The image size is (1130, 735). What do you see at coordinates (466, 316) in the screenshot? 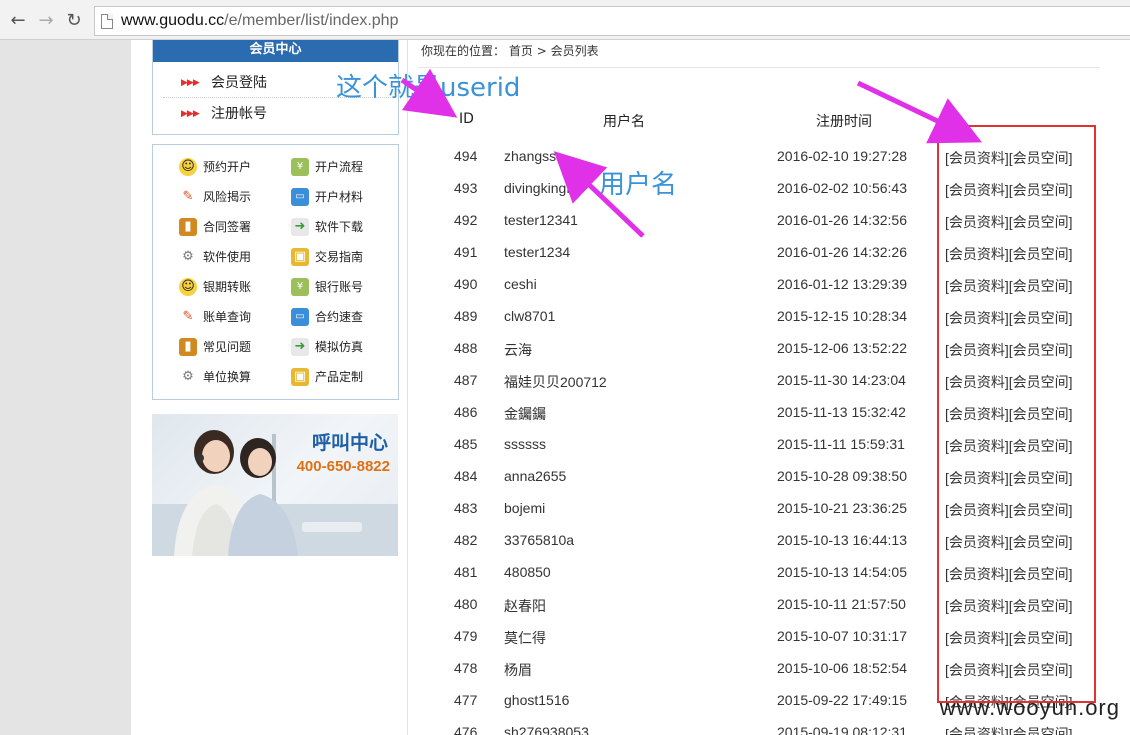
I see `member-id: 489` at bounding box center [466, 316].